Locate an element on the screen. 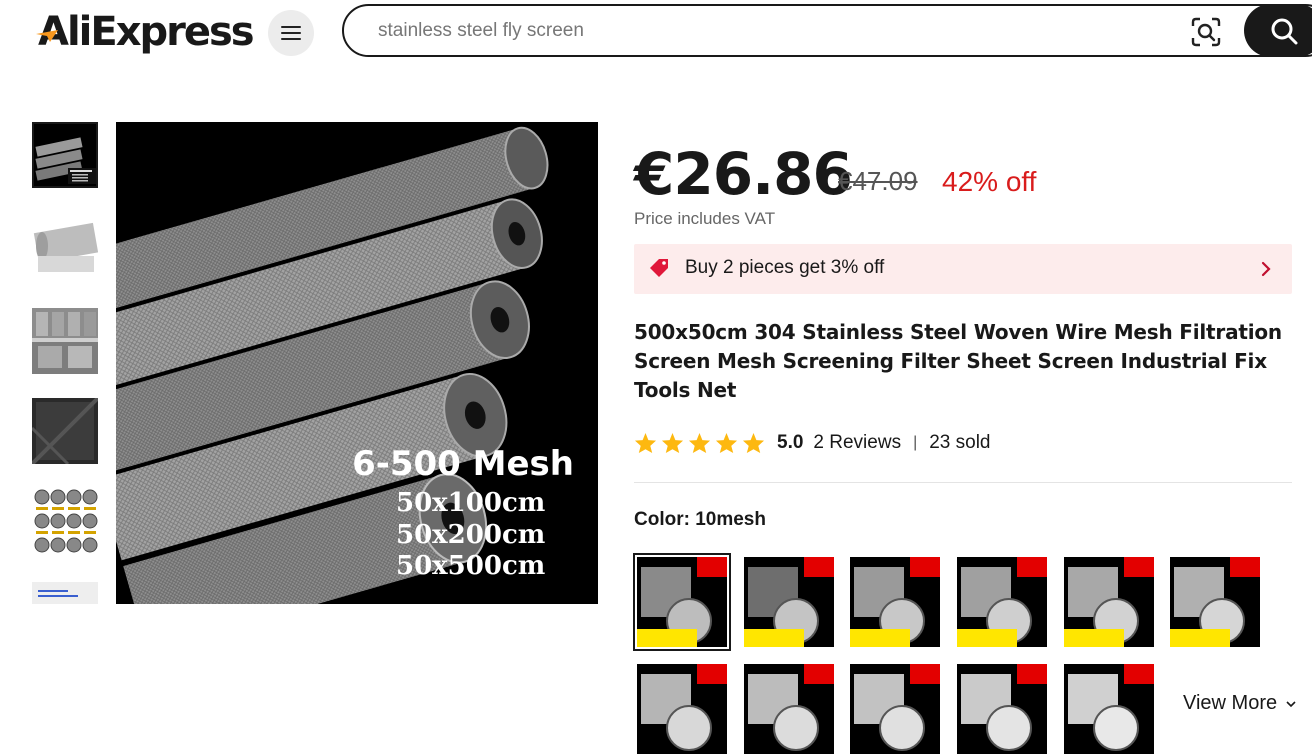 This screenshot has width=1312, height=754. main-caption-title: 6-500 Mesh is located at coordinates (463, 464).